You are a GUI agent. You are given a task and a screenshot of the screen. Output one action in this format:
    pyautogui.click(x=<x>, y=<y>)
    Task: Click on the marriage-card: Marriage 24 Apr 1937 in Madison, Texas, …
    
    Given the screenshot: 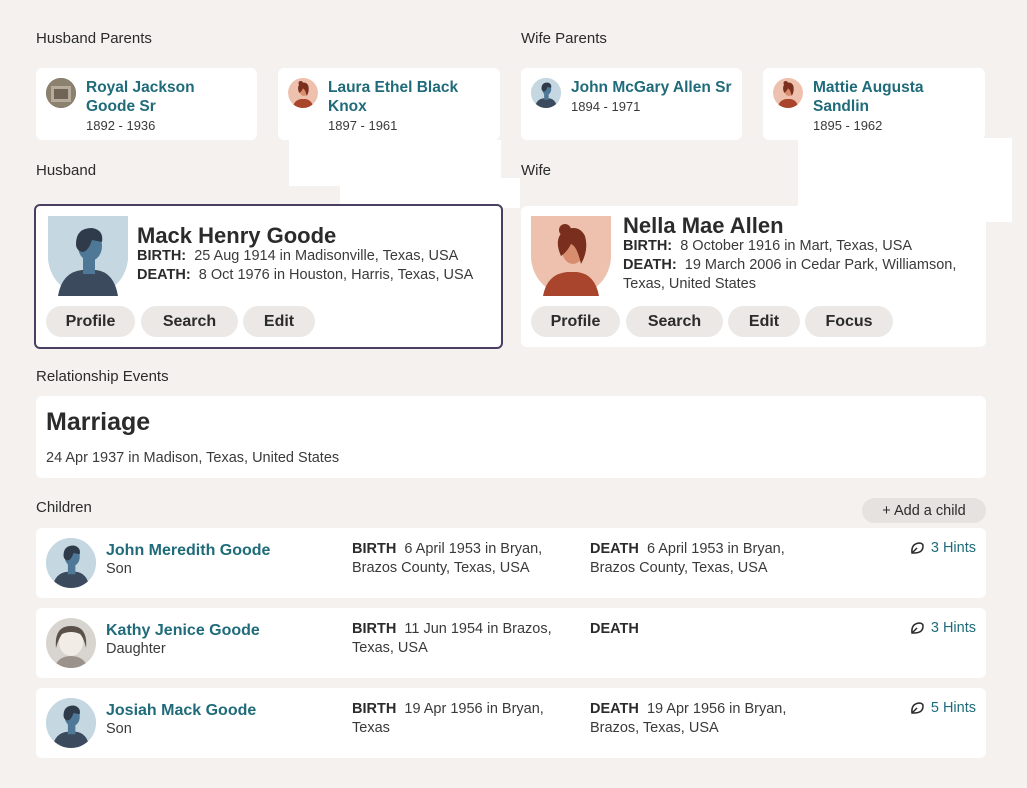 What is the action you would take?
    pyautogui.click(x=511, y=437)
    